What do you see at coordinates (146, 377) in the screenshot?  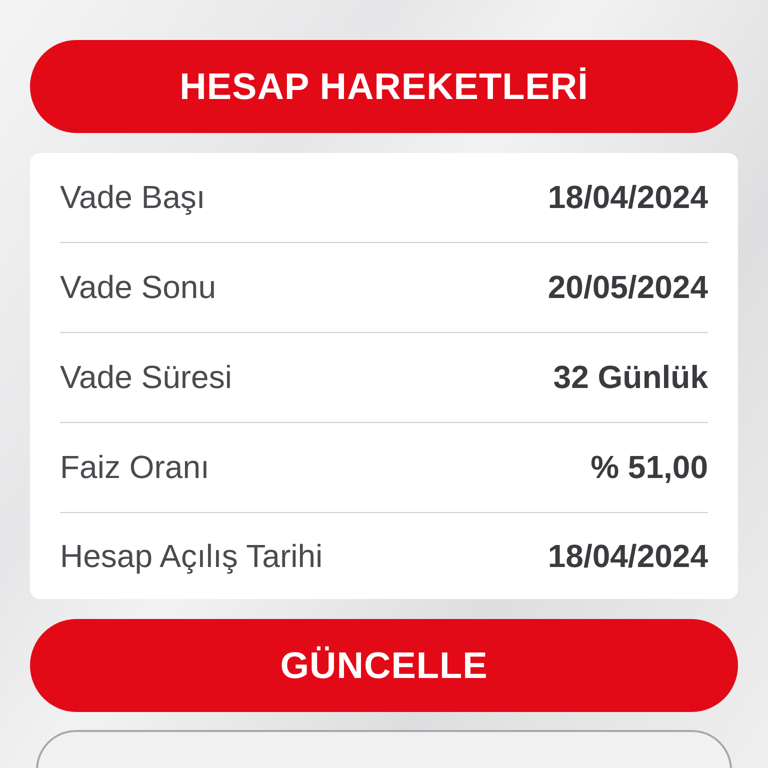 I see `detail-label: Vade Süresi` at bounding box center [146, 377].